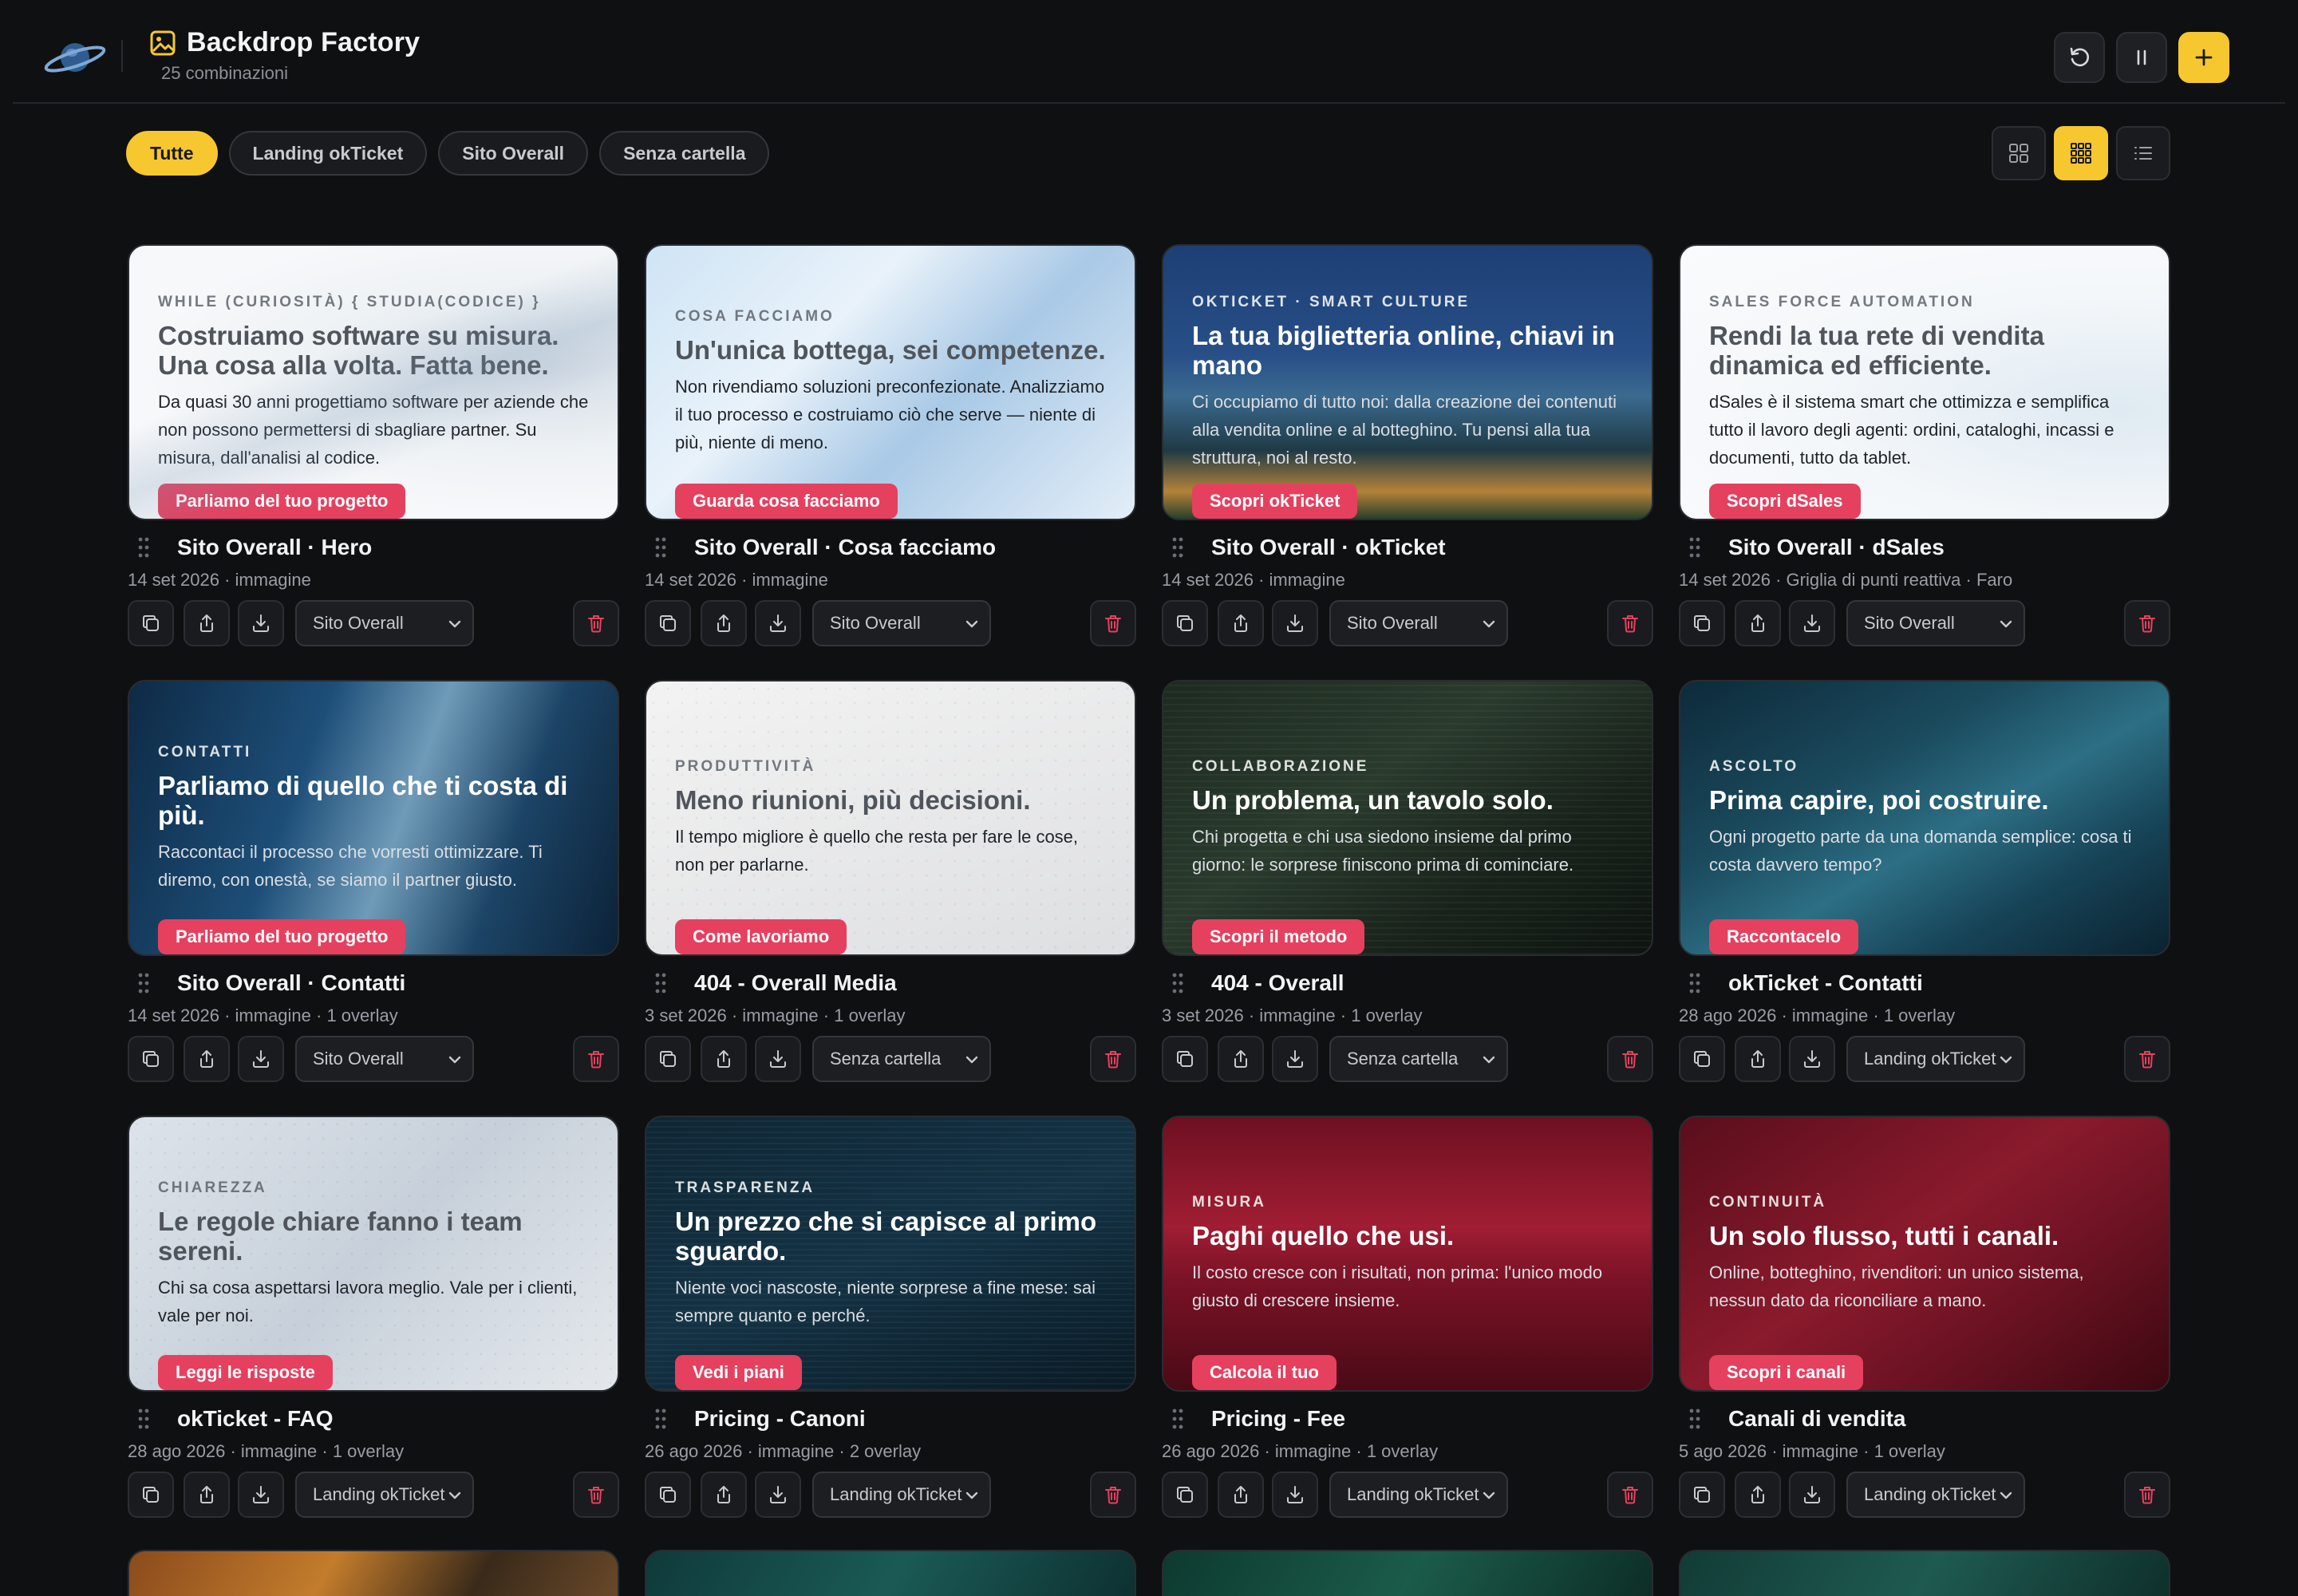 The height and width of the screenshot is (1596, 2298). What do you see at coordinates (75, 55) in the screenshot?
I see `planet-logo-icon` at bounding box center [75, 55].